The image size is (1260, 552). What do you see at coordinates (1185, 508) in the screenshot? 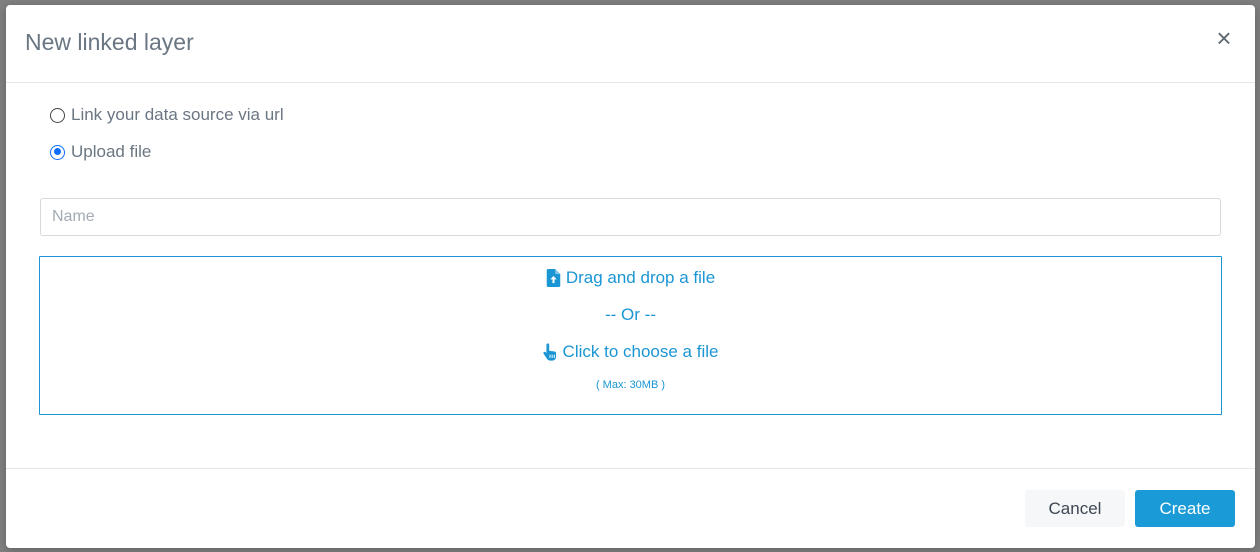
I see `create-button: Create` at bounding box center [1185, 508].